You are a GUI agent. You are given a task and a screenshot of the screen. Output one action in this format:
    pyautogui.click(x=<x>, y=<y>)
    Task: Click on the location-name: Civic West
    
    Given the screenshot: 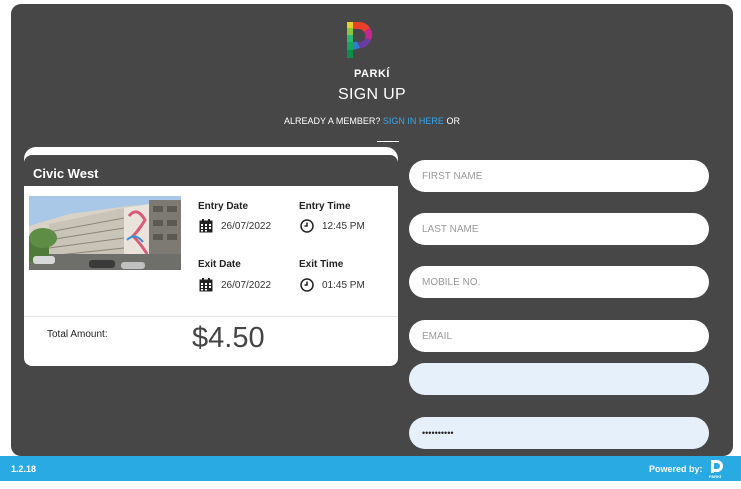 What is the action you would take?
    pyautogui.click(x=211, y=170)
    